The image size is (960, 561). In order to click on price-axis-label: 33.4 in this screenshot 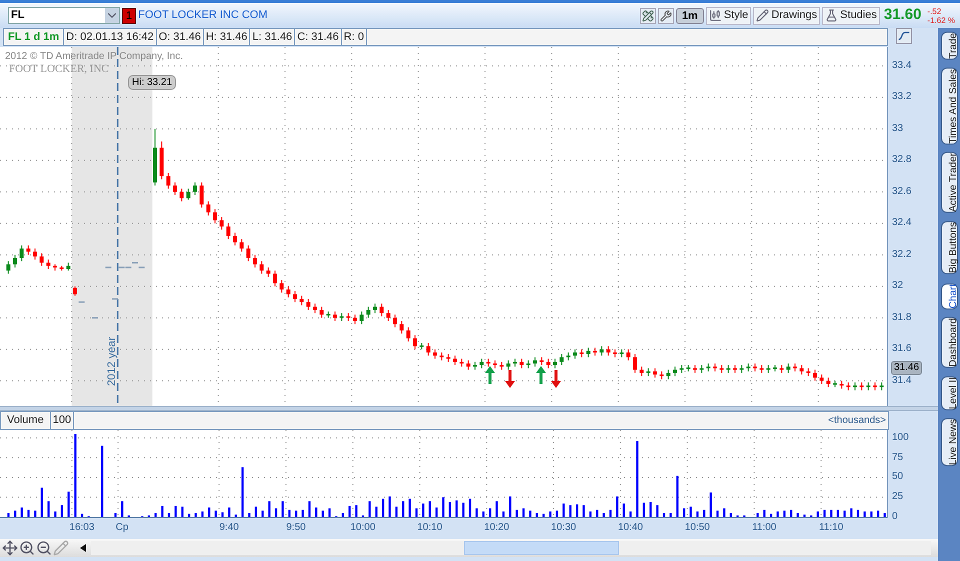, I will do `click(902, 66)`.